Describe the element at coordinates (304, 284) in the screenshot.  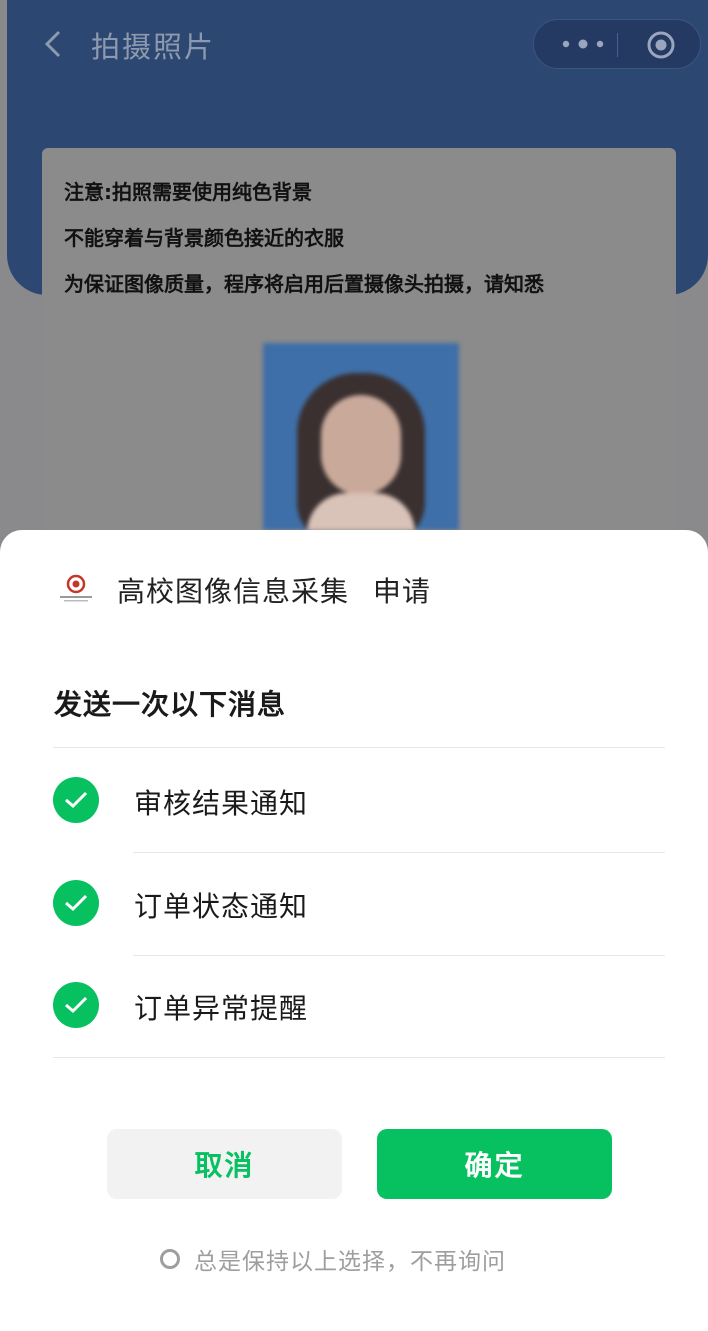
I see `notice-line-3: 为保证图像质量，程序将启用后置摄像头拍摄，请知悉` at that location.